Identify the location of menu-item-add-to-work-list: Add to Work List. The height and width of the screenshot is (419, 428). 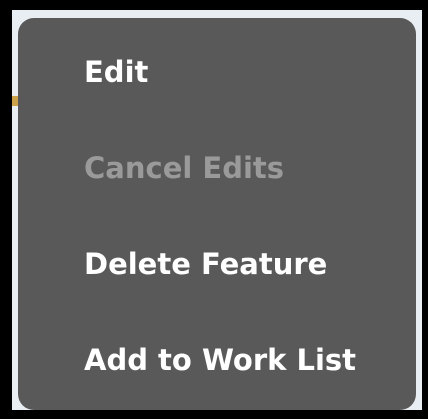
(220, 360).